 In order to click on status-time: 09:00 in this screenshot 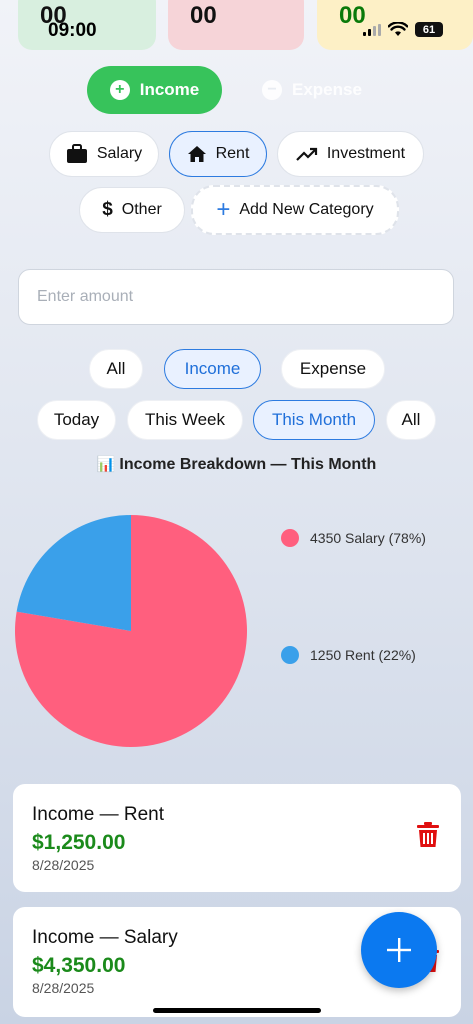, I will do `click(72, 30)`.